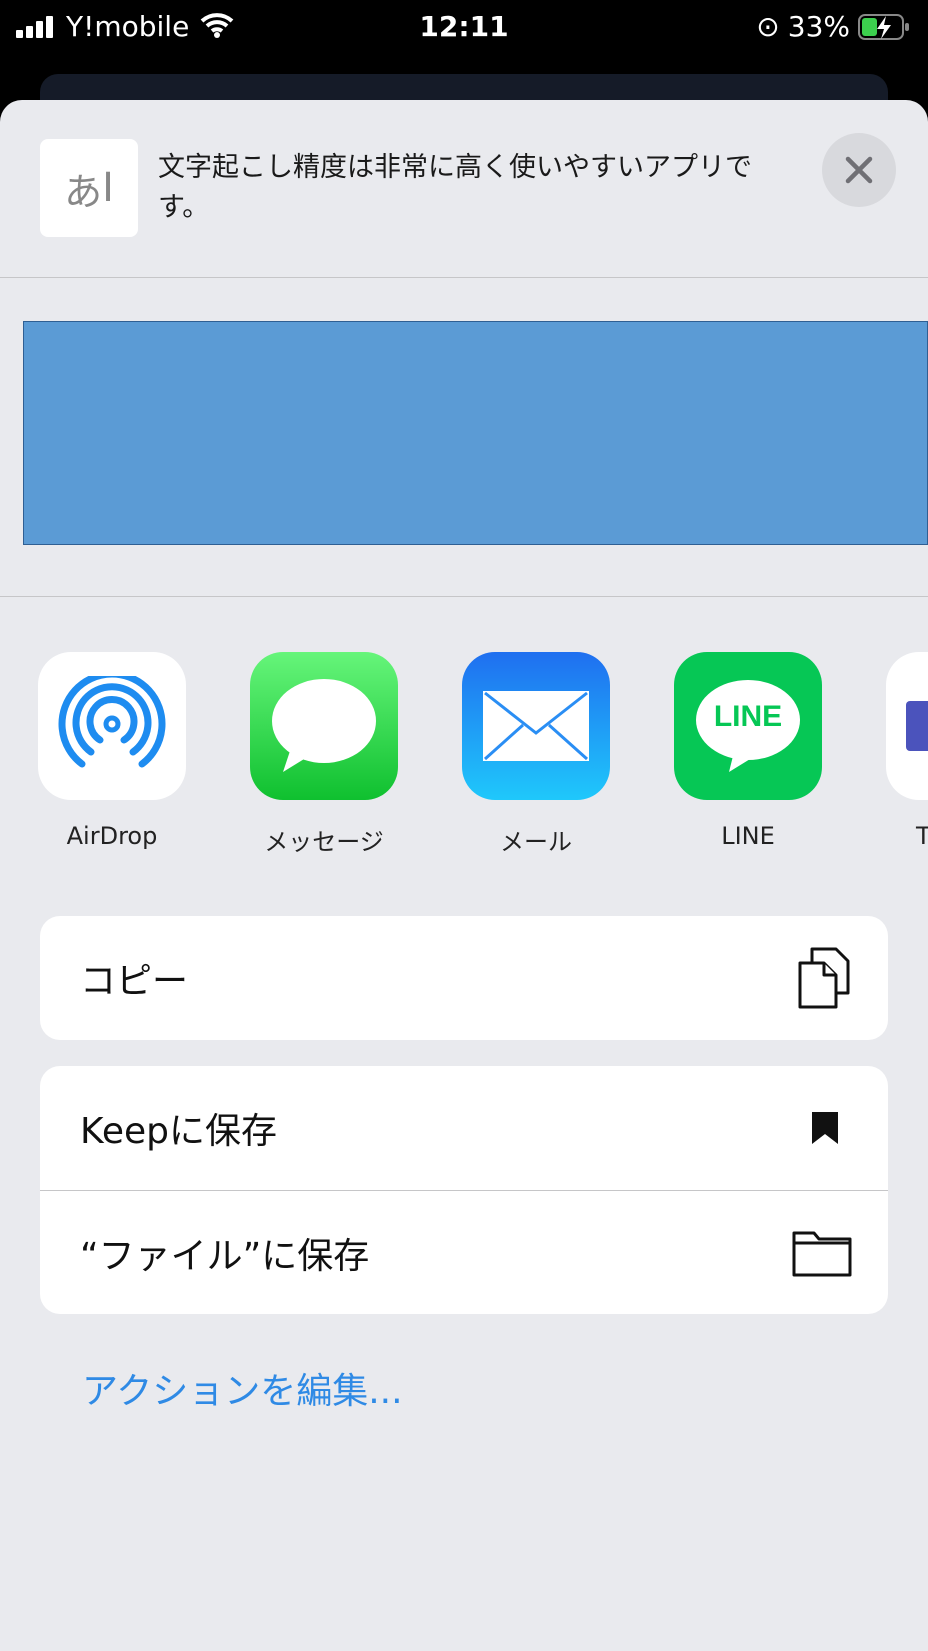 The width and height of the screenshot is (928, 1651). I want to click on folder-icon, so click(822, 1253).